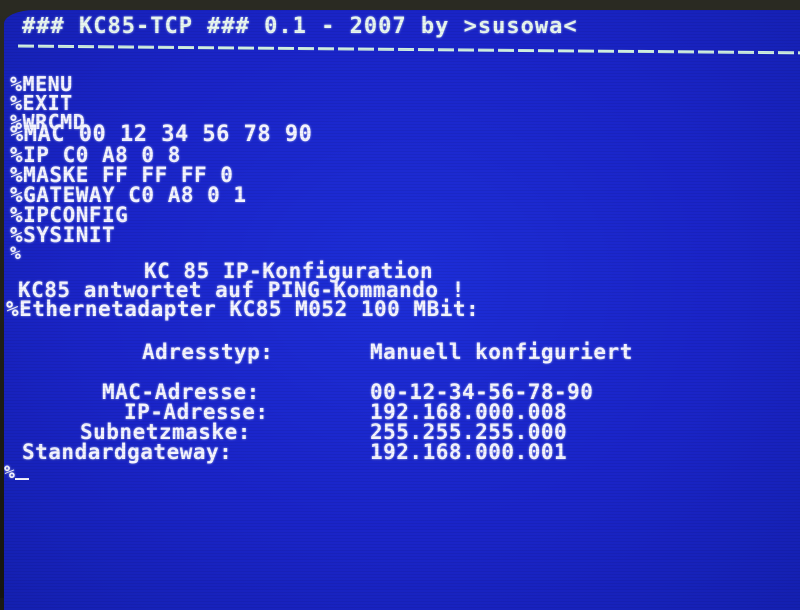 The image size is (800, 610). I want to click on adapter-line: %Ethernetadapter KC85 M052 100 MBit:, so click(243, 309).